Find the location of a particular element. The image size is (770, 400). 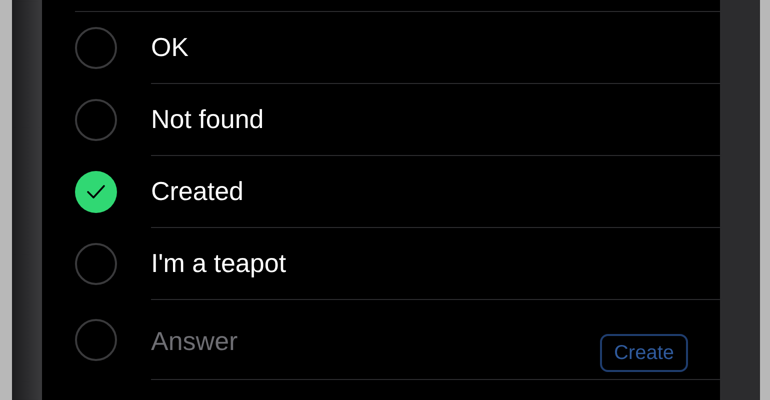

option-label: OK is located at coordinates (170, 47).